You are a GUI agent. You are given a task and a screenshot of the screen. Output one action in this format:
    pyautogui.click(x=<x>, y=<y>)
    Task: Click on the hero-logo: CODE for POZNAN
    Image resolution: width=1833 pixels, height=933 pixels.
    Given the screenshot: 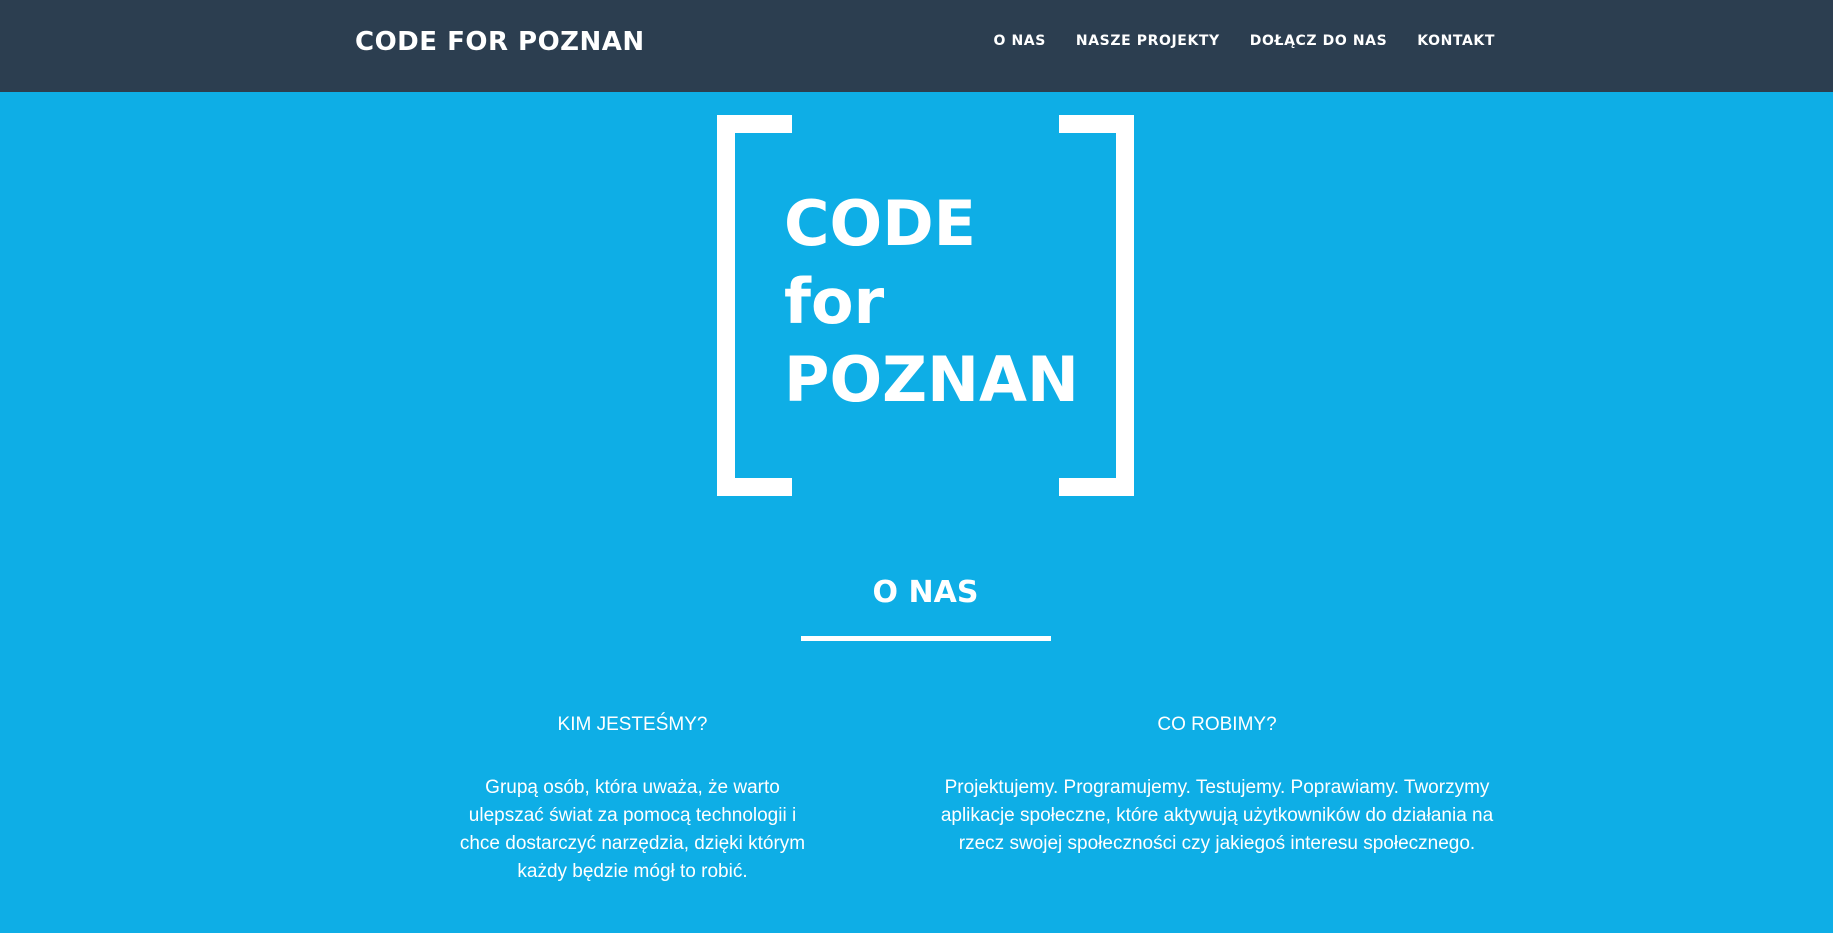 What is the action you would take?
    pyautogui.click(x=925, y=305)
    